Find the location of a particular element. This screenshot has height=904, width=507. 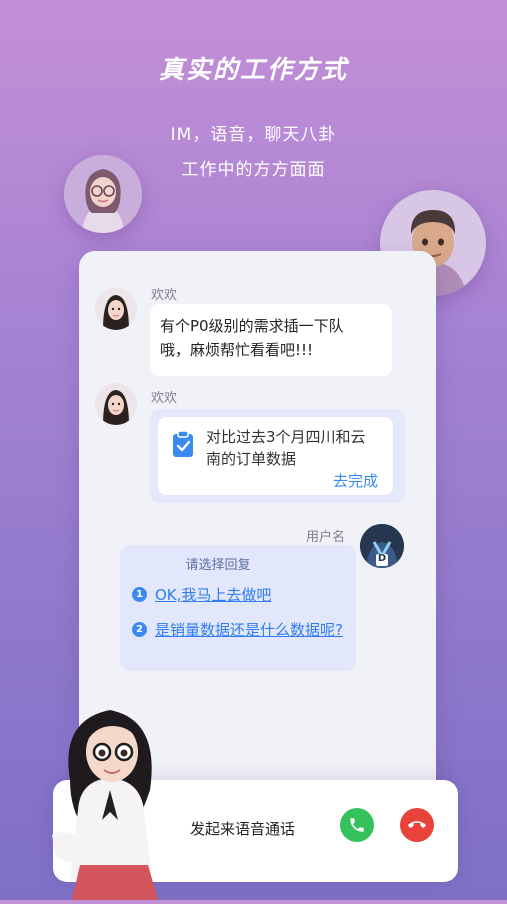

call-label: 发起来语音通话 is located at coordinates (243, 829).